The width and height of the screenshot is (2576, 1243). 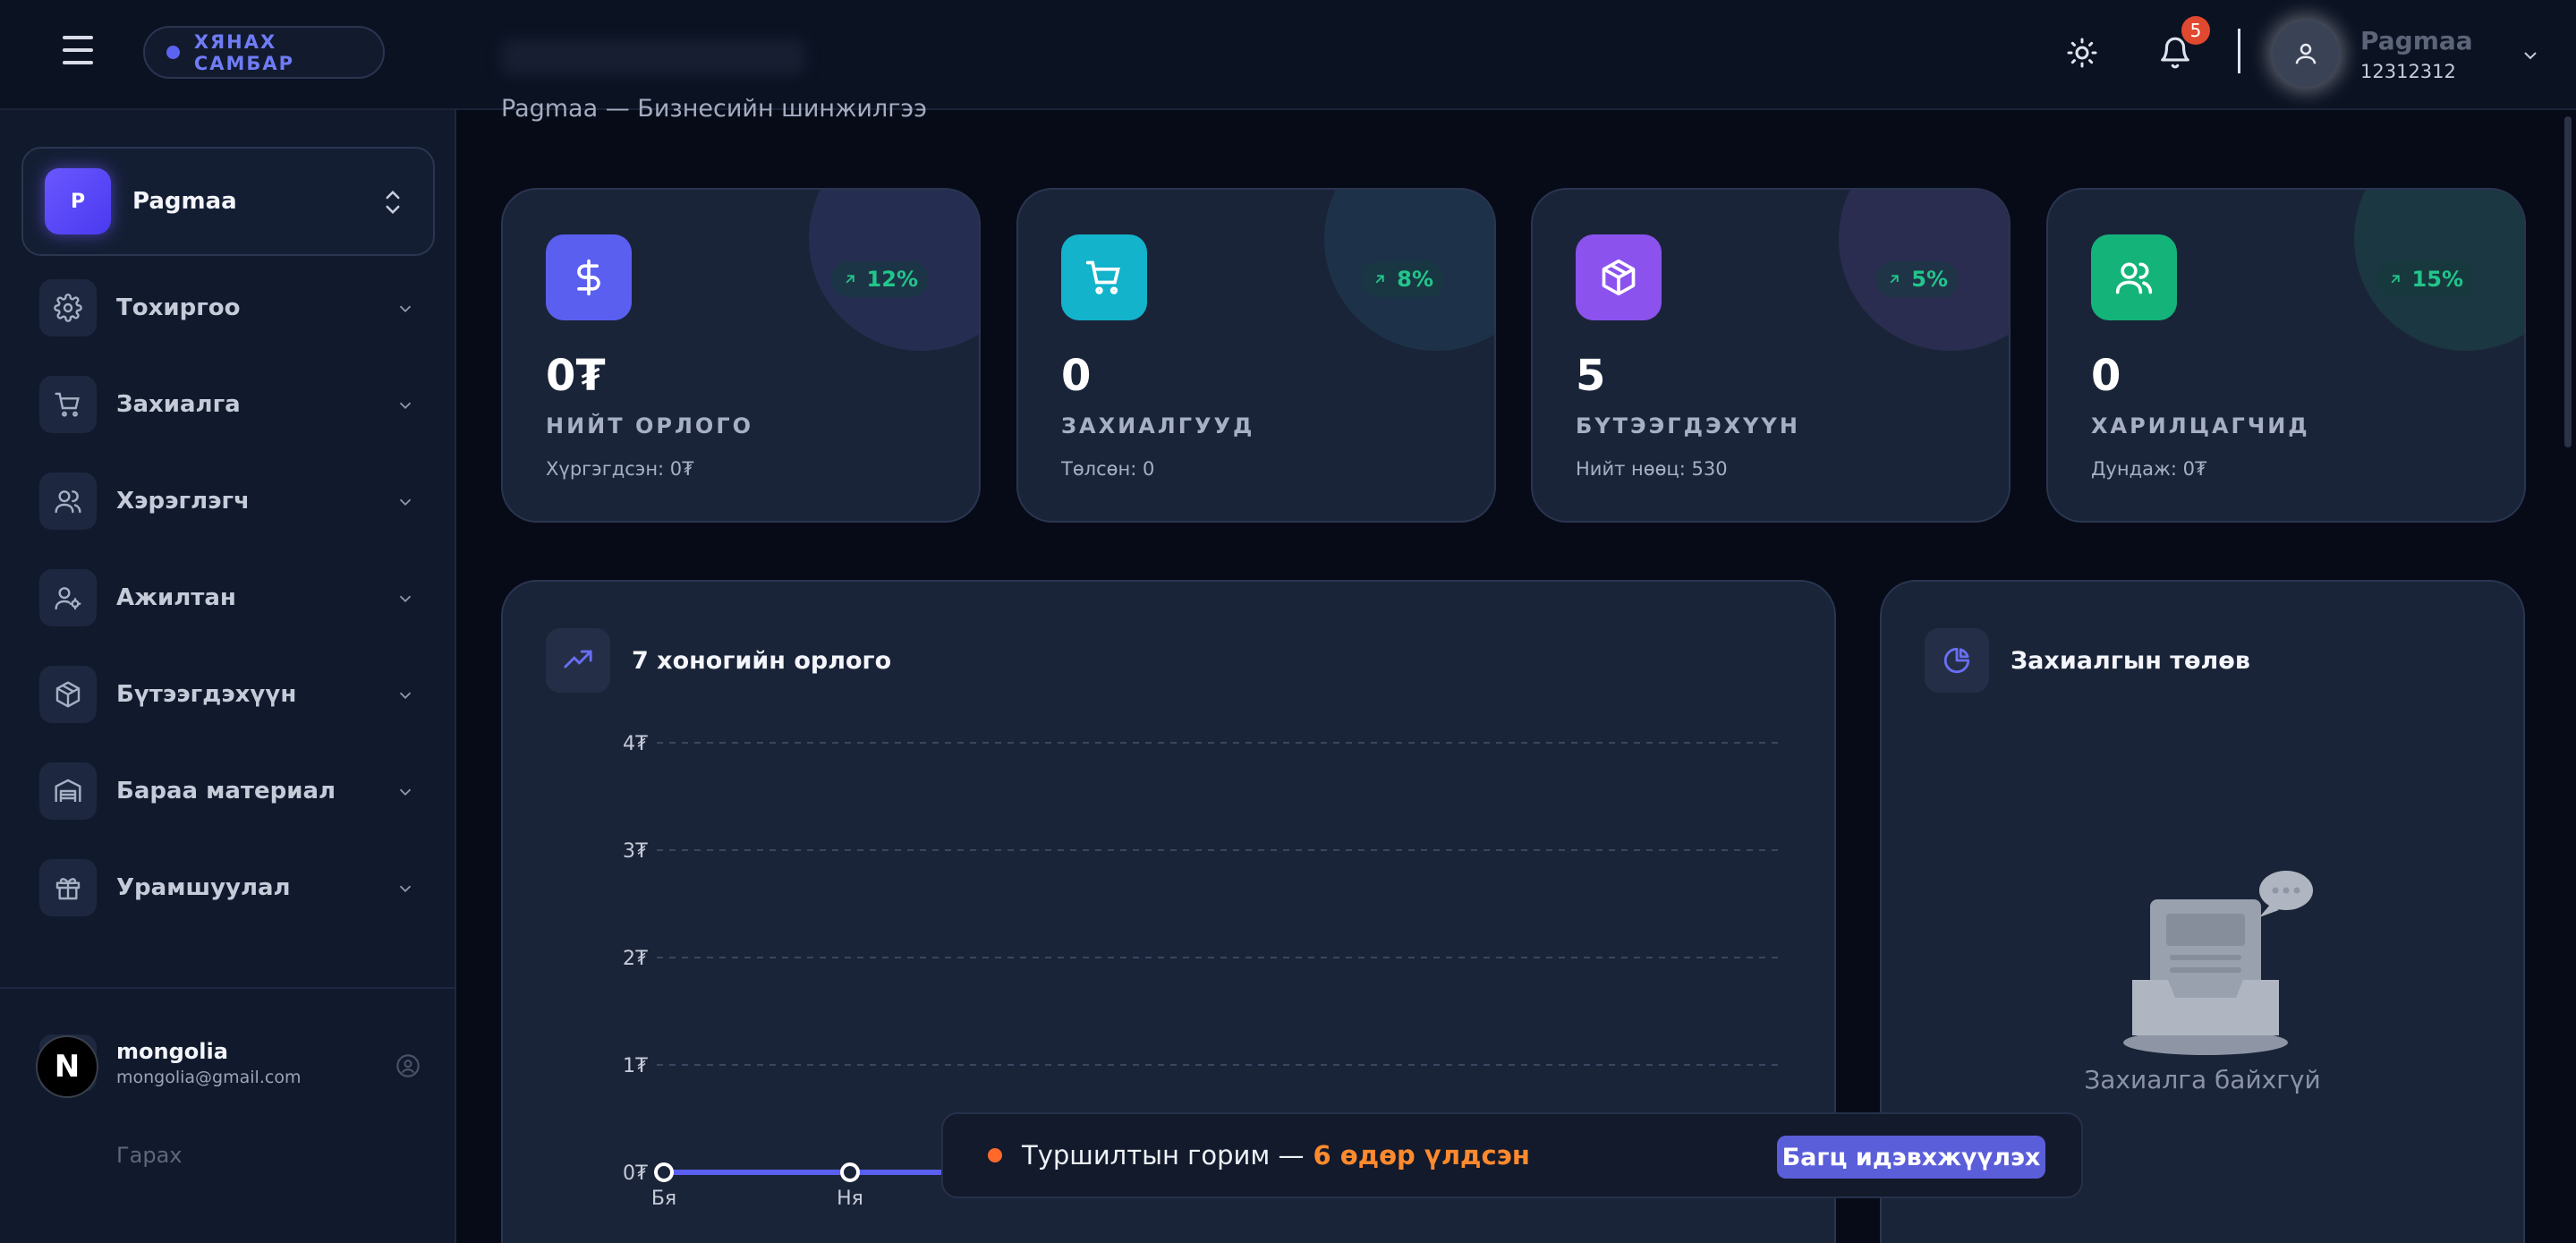 I want to click on sidebar-item-promotions: Урамшуулал, so click(x=227, y=887).